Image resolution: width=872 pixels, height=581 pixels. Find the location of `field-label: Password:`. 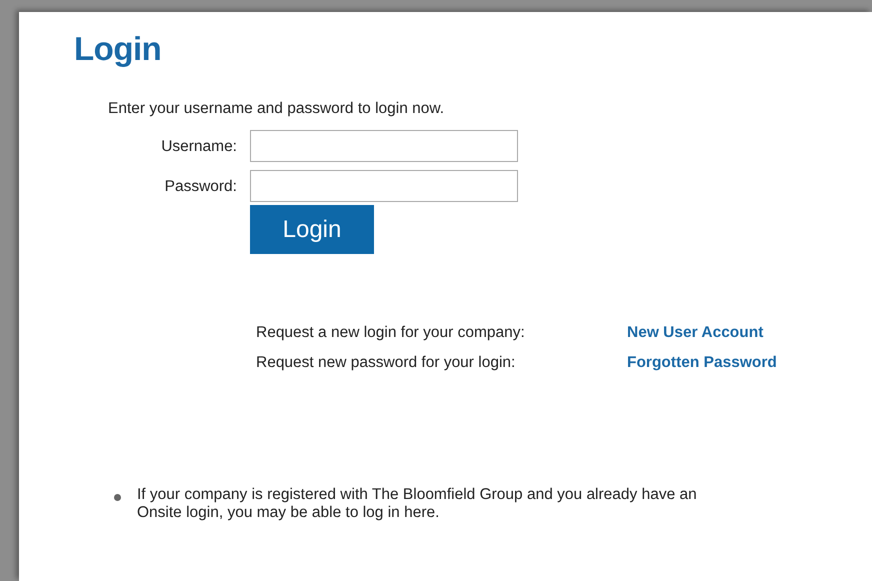

field-label: Password: is located at coordinates (200, 186).